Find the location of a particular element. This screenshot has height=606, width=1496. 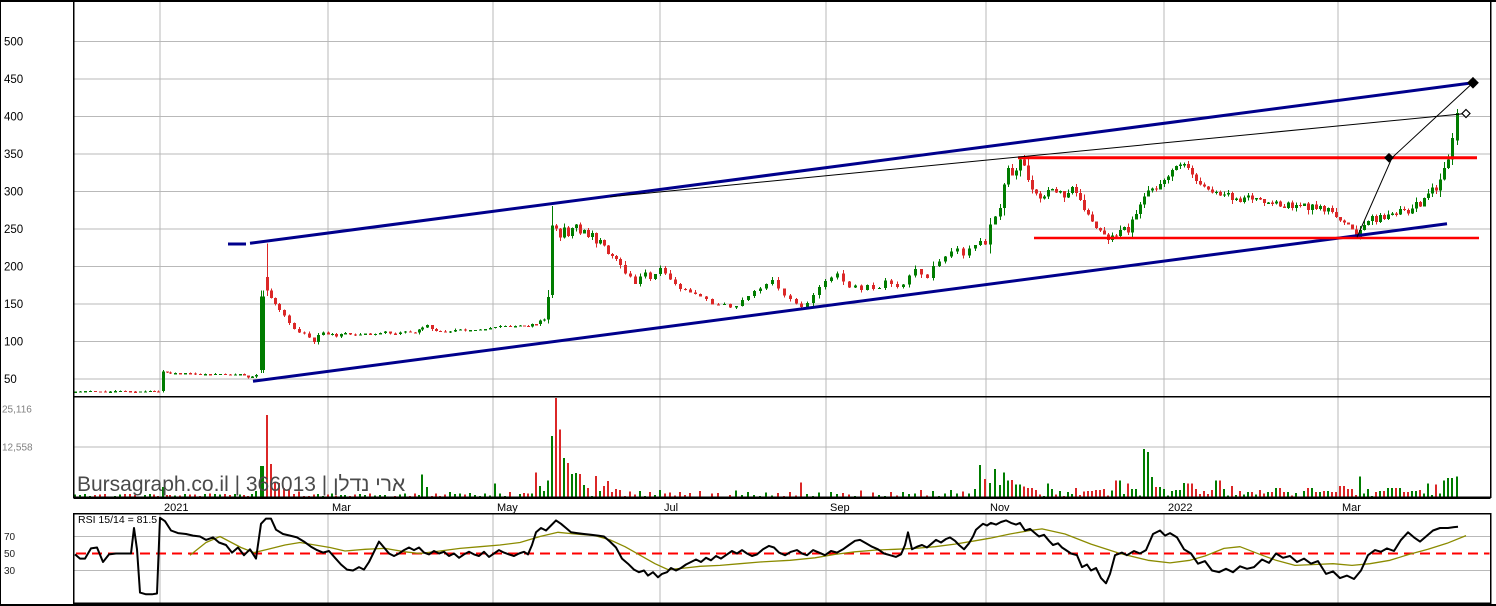

svg-text: Jul is located at coordinates (671, 508).